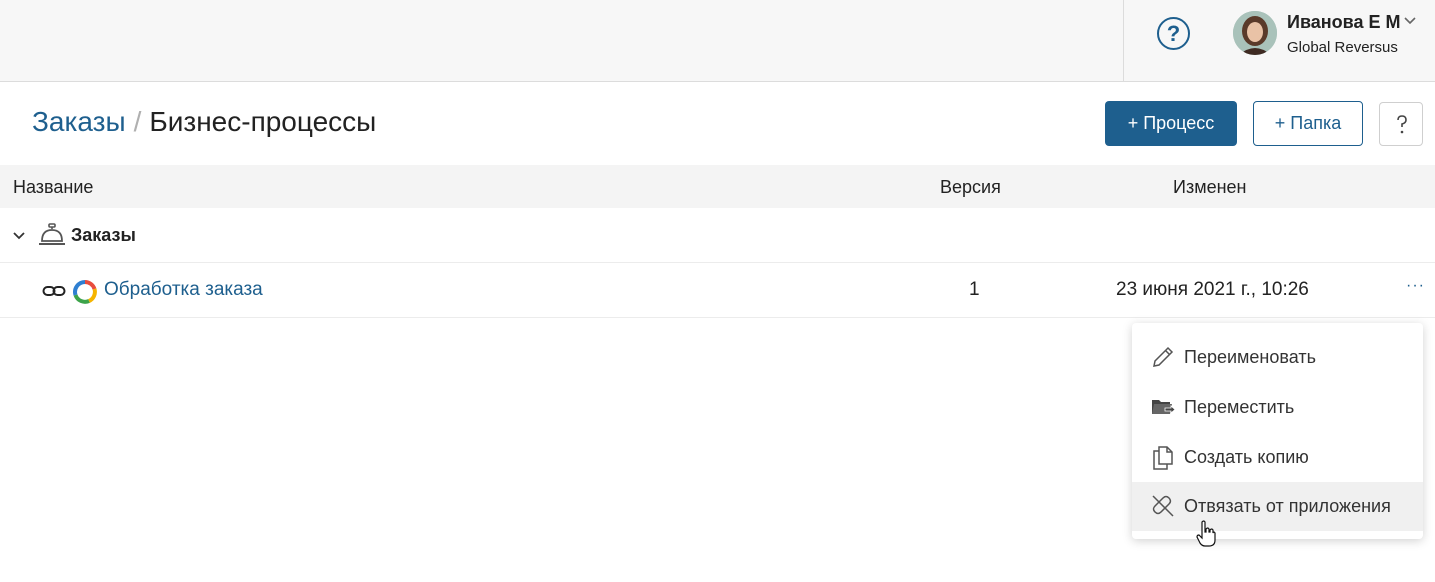 The width and height of the screenshot is (1435, 582). I want to click on link-icon, so click(54, 291).